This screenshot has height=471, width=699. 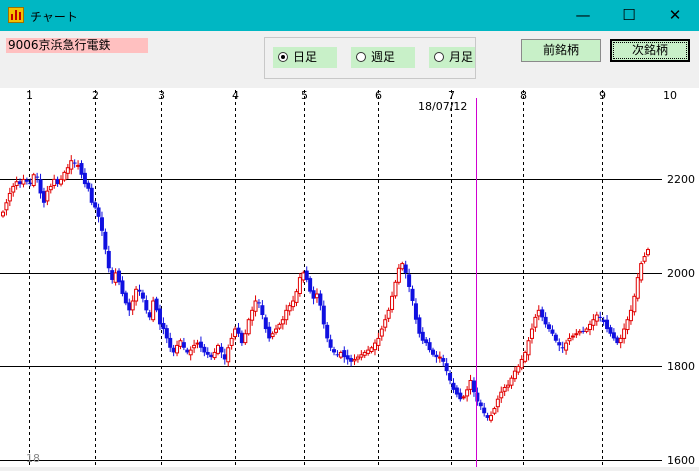 I want to click on radio-monthly: 月足, so click(x=452, y=57).